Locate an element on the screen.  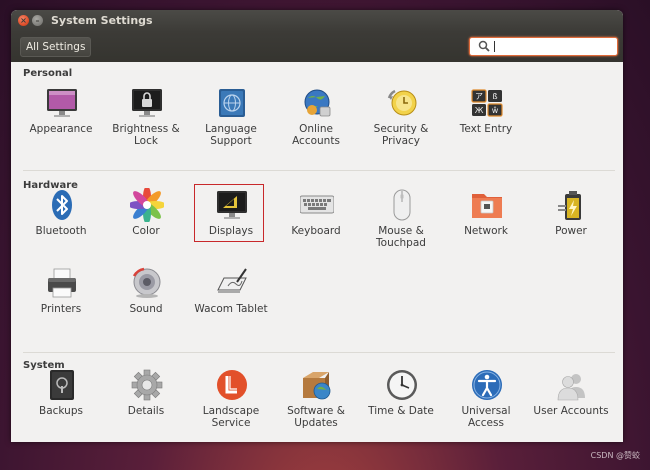
all-settings-button: All Settings is located at coordinates (56, 47).